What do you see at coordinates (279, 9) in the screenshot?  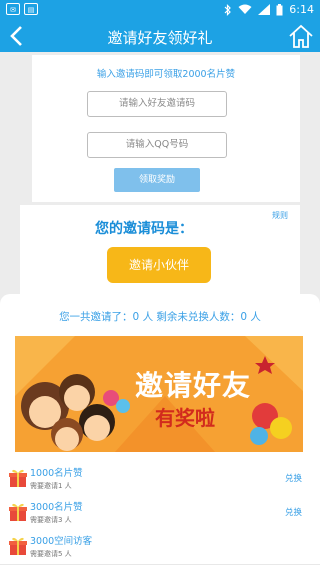 I see `battery-icon` at bounding box center [279, 9].